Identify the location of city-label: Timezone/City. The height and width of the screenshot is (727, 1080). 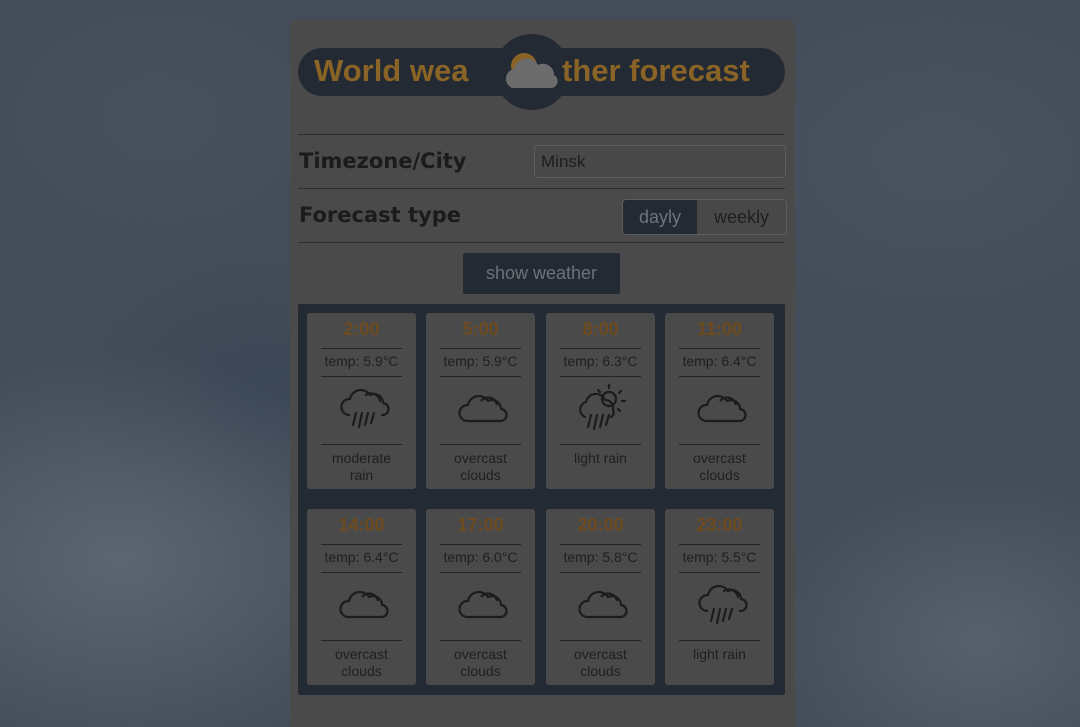
(383, 161).